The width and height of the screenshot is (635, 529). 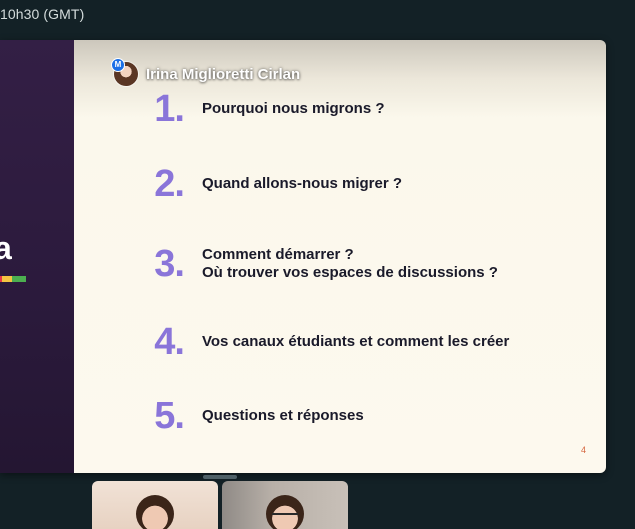 I want to click on agenda-item-2: 2. Quand allons-nous migrer ?, so click(x=275, y=184).